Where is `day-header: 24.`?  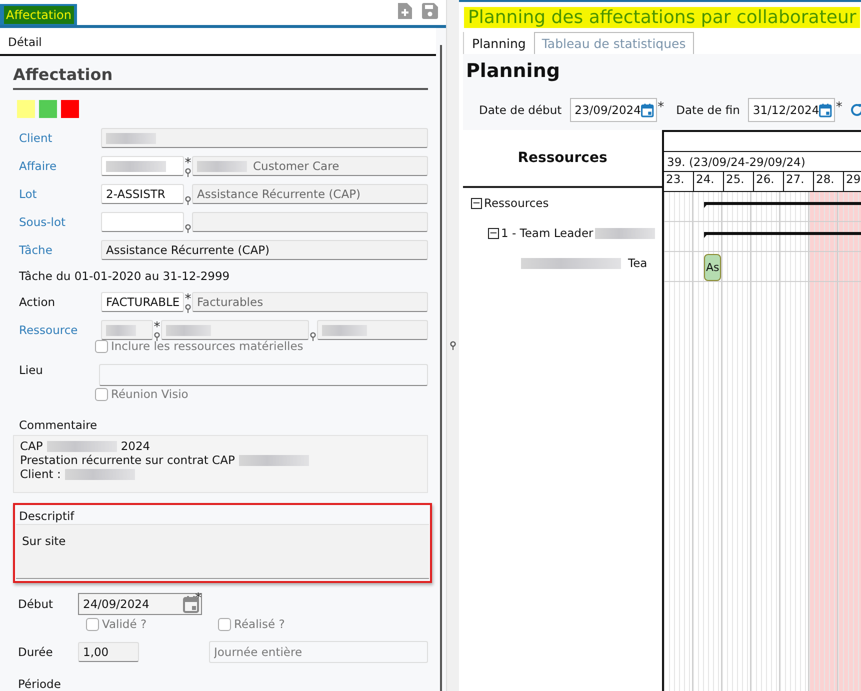 day-header: 24. is located at coordinates (709, 181).